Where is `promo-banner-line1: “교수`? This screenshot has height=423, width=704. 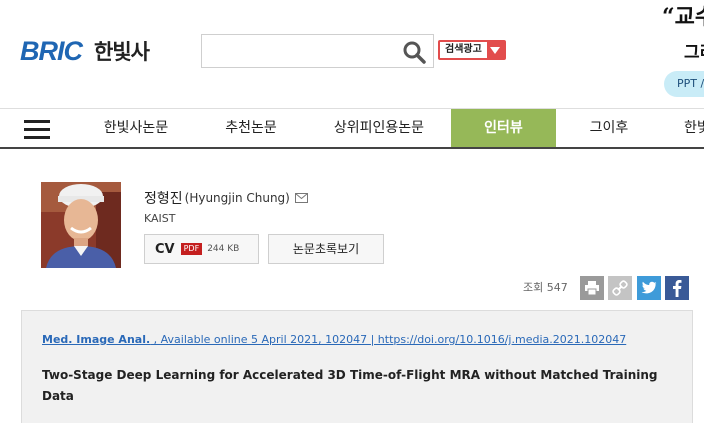
promo-banner-line1: “교수 is located at coordinates (683, 17).